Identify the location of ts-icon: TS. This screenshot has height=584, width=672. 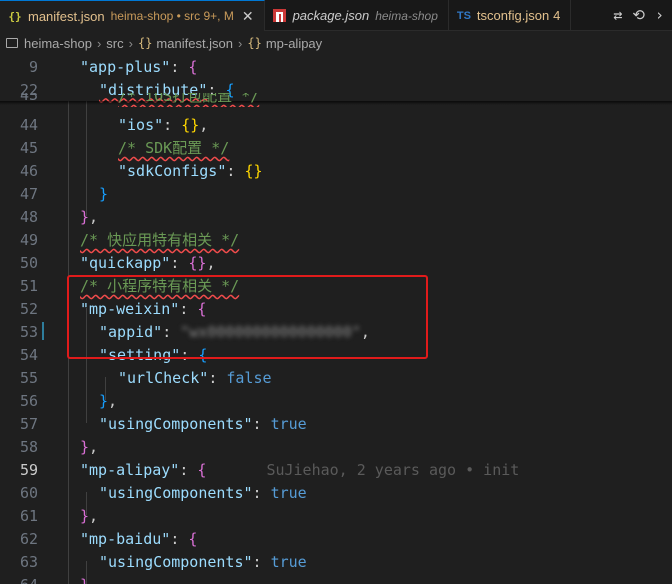
(463, 15).